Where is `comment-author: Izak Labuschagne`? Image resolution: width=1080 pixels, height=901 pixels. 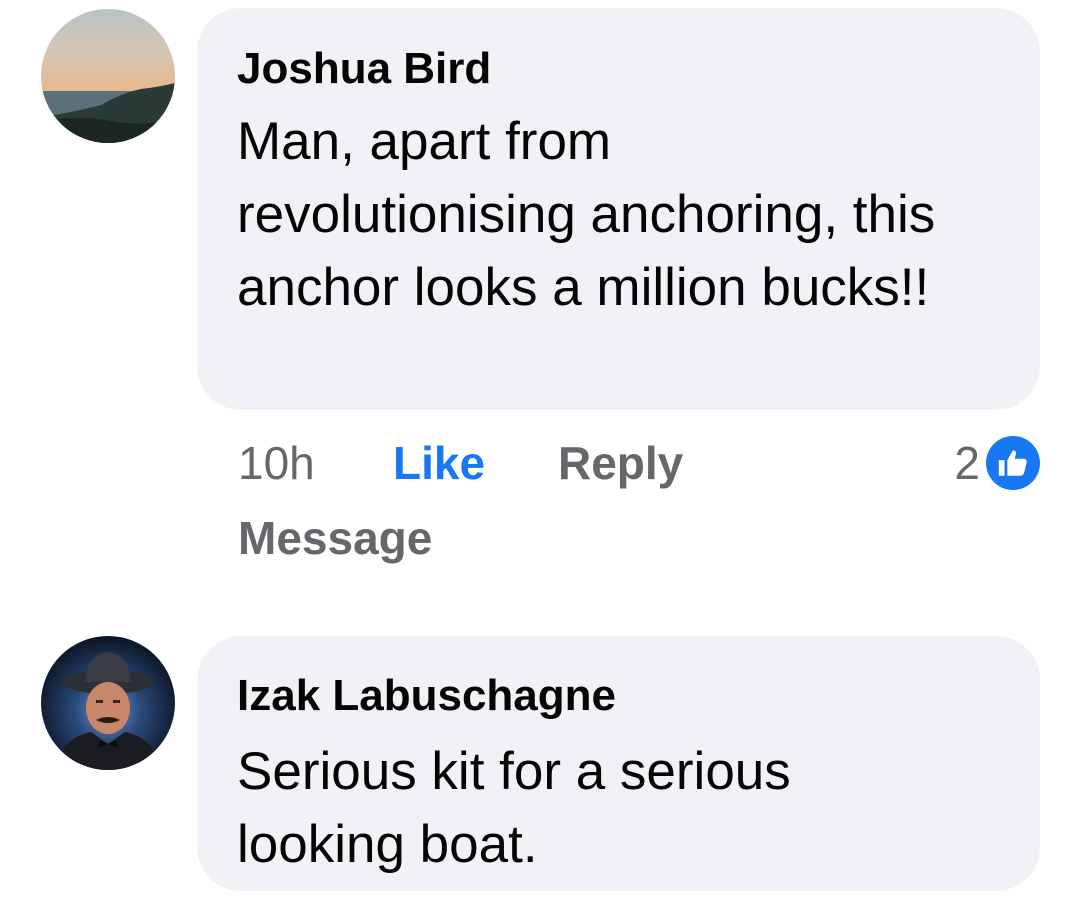 comment-author: Izak Labuschagne is located at coordinates (618, 696).